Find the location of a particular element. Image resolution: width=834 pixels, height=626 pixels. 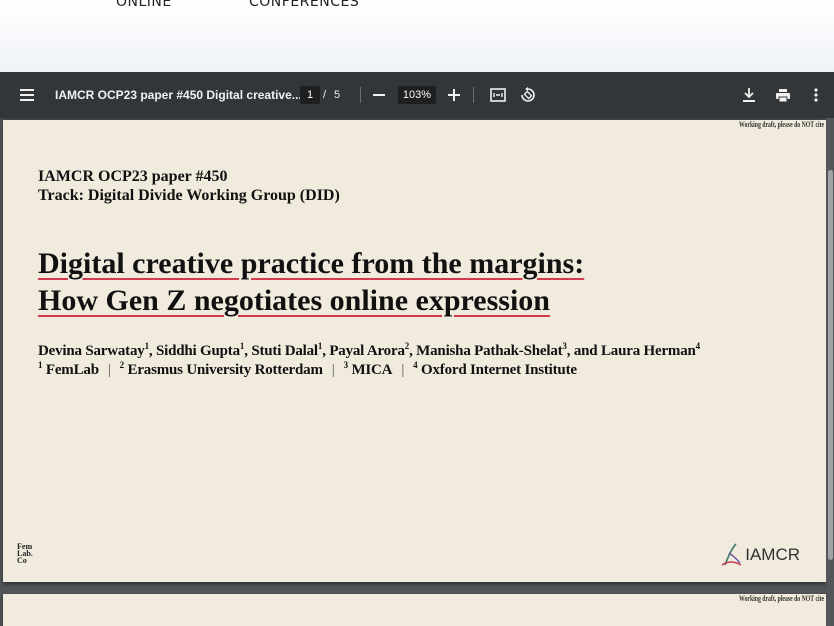

author-name: Manisha Pathak-Shelat is located at coordinates (489, 351).